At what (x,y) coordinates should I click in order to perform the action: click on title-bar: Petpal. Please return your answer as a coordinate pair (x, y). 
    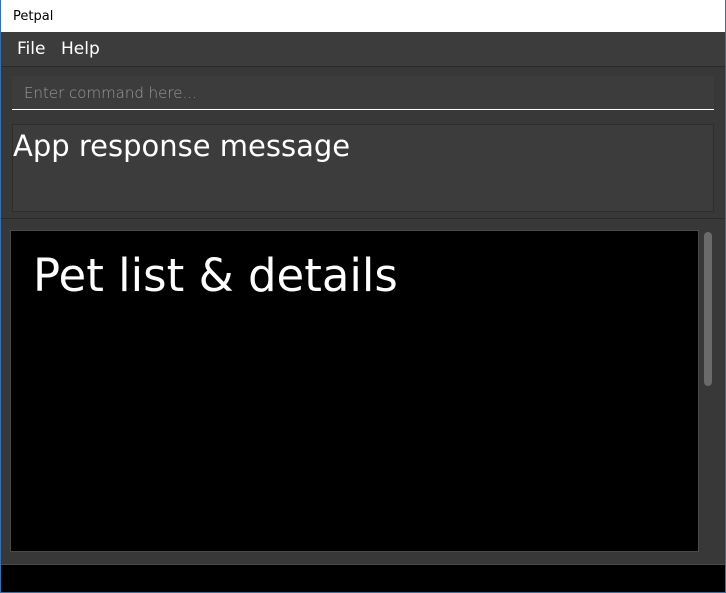
    Looking at the image, I should click on (363, 16).